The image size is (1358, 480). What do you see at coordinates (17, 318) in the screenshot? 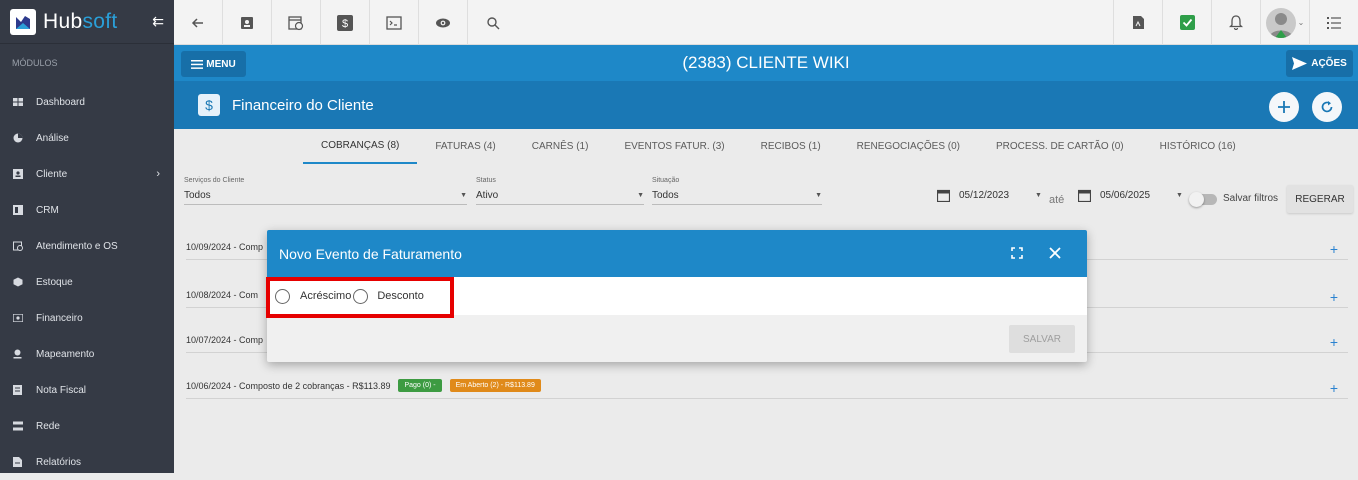
I see `money-icon` at bounding box center [17, 318].